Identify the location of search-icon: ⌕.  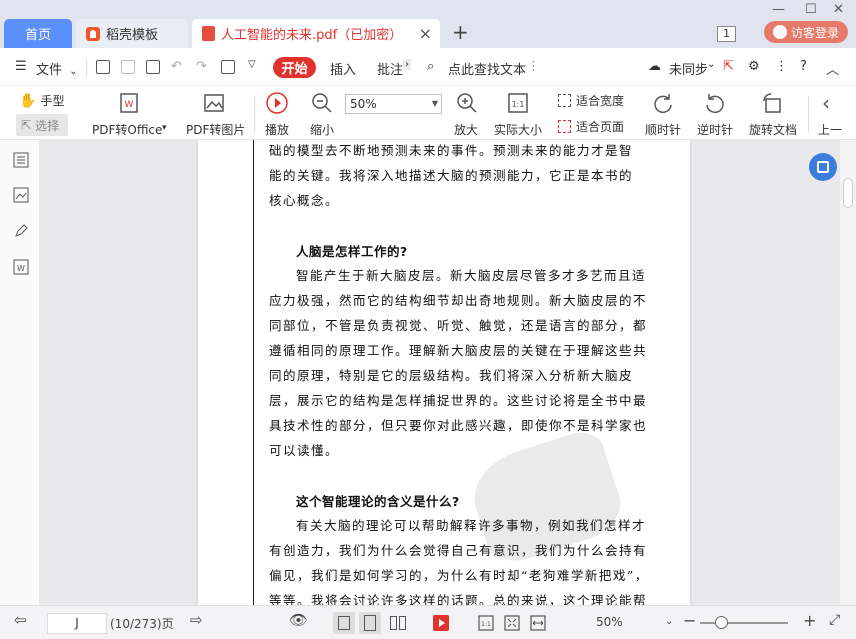
(430, 66).